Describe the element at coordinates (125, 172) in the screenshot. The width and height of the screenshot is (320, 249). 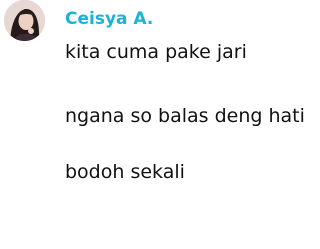
I see `message-line: bodoh sekali` at that location.